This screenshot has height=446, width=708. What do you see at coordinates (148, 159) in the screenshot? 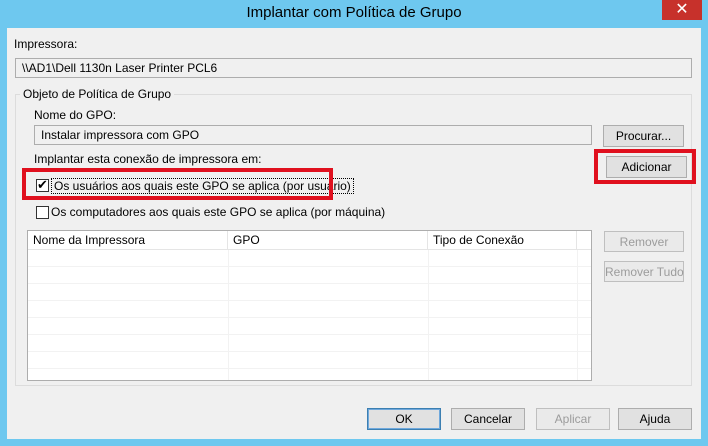
I see `deploy-label: Implantar esta conexão de impressora em:` at bounding box center [148, 159].